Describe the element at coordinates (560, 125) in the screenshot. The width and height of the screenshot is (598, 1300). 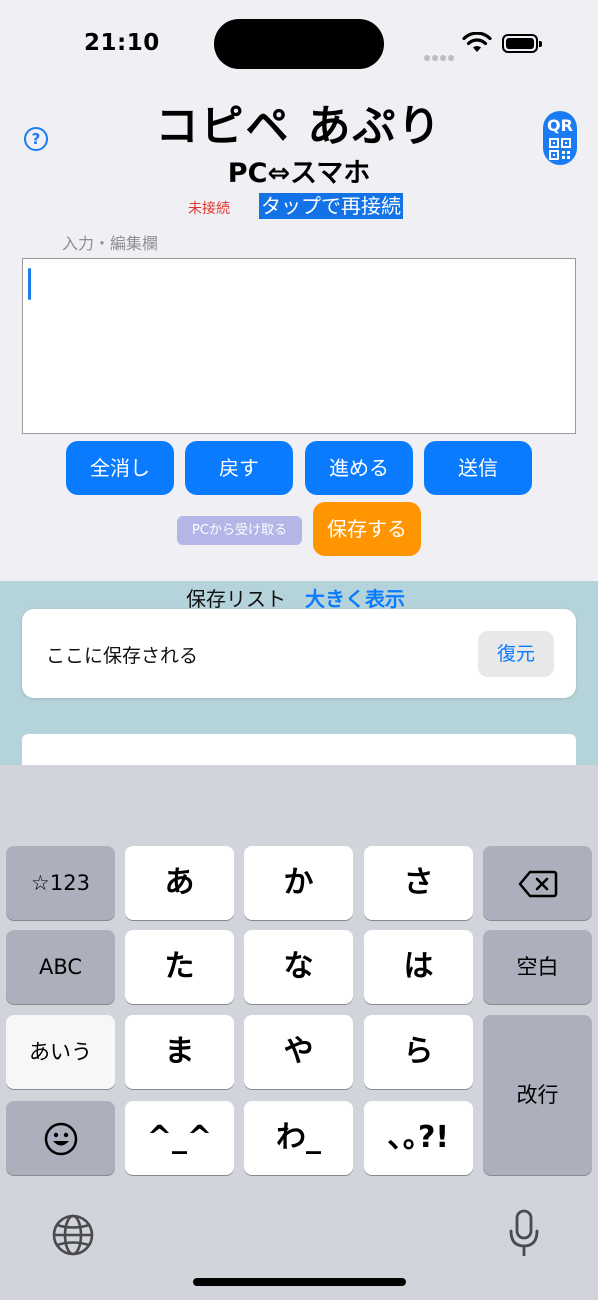
I see `qr-label: QR` at that location.